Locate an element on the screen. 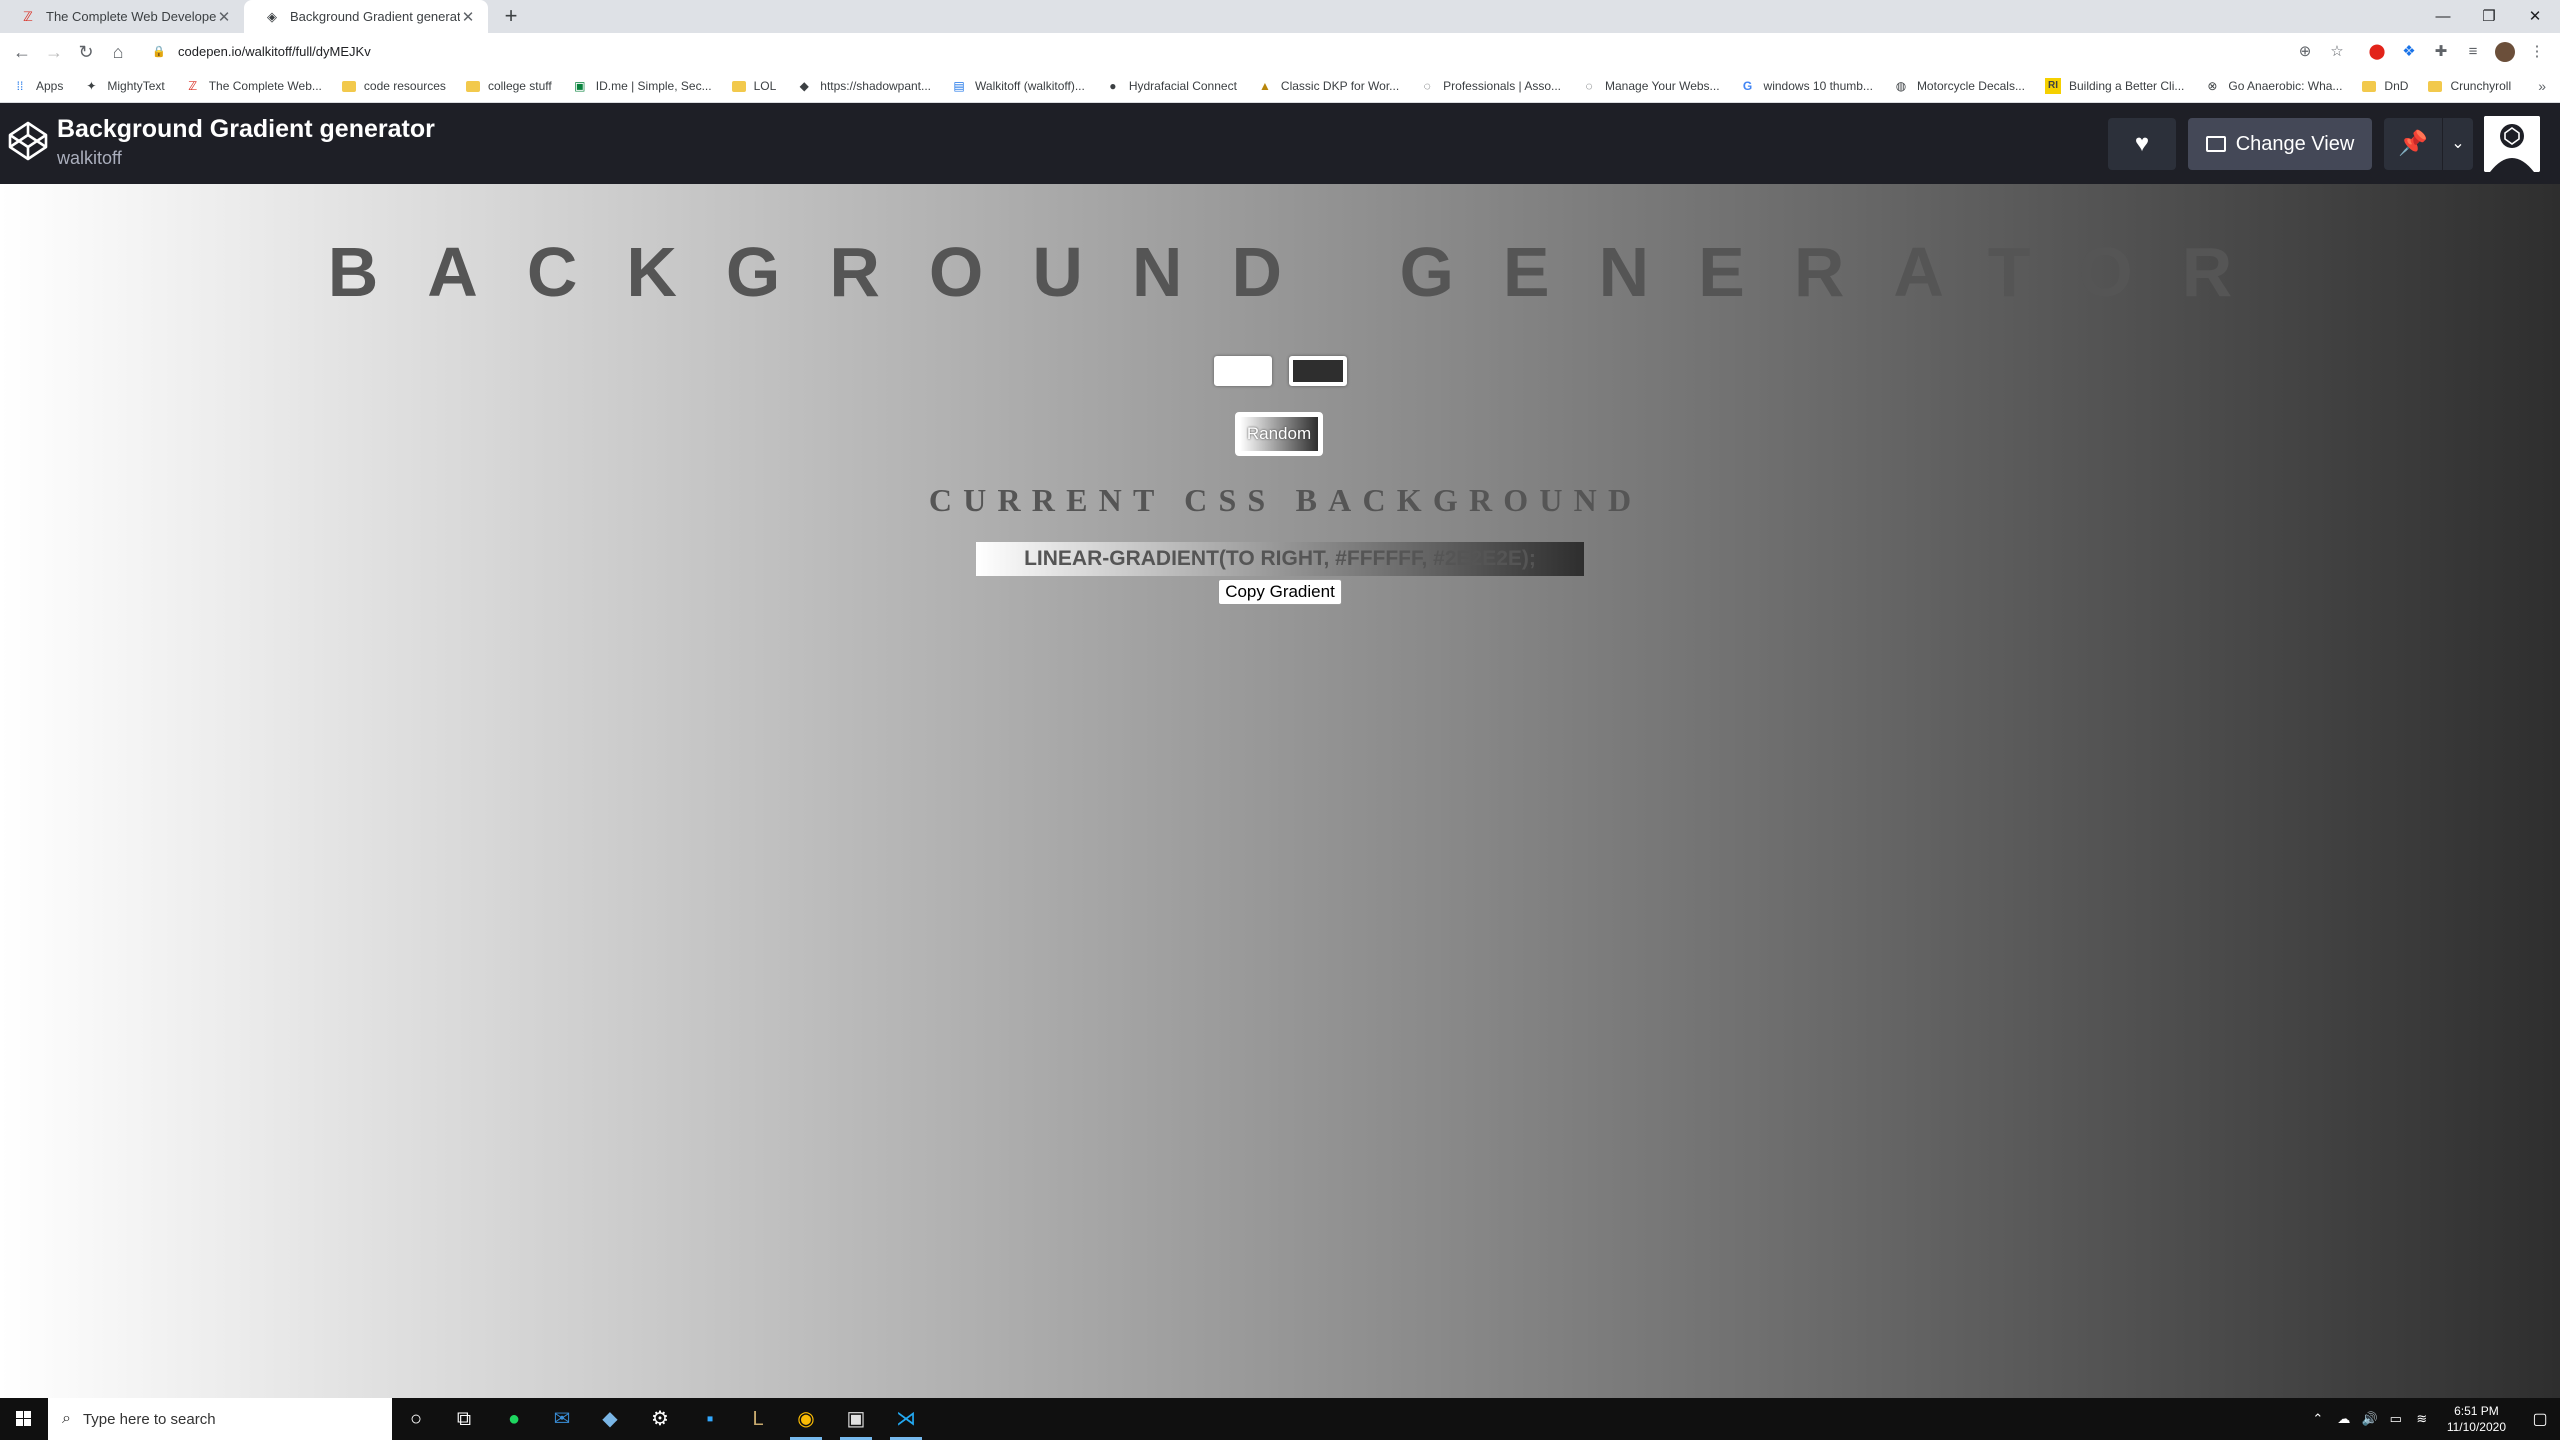 The height and width of the screenshot is (1440, 2560). new-tab-button: + is located at coordinates (511, 17).